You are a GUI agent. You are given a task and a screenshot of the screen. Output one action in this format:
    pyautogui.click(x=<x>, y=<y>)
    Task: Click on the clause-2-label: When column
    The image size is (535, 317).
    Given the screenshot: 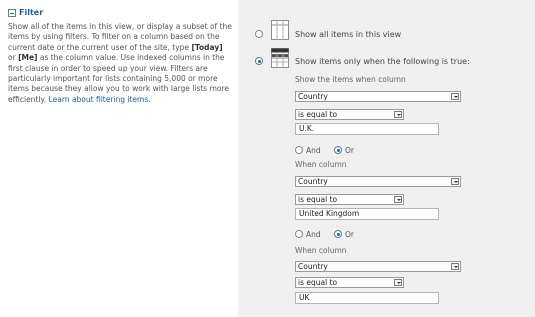 What is the action you would take?
    pyautogui.click(x=321, y=164)
    